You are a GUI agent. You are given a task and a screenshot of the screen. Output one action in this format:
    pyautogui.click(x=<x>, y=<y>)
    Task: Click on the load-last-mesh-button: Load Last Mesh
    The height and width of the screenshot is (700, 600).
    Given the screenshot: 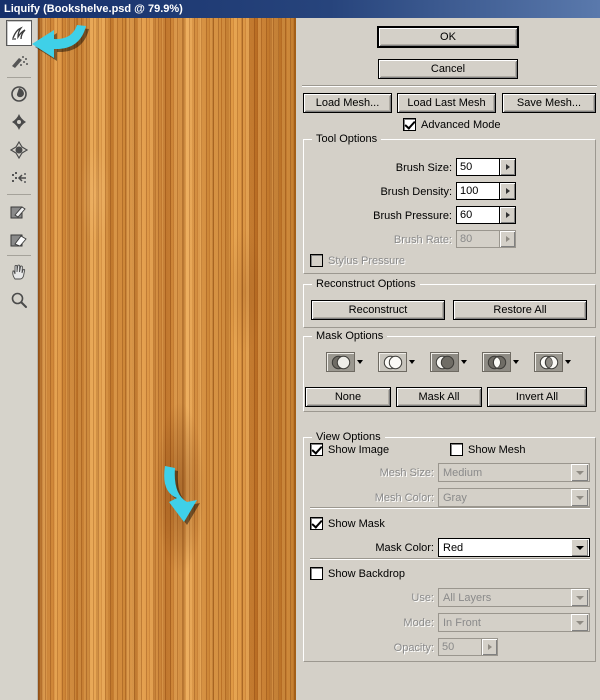 What is the action you would take?
    pyautogui.click(x=446, y=103)
    